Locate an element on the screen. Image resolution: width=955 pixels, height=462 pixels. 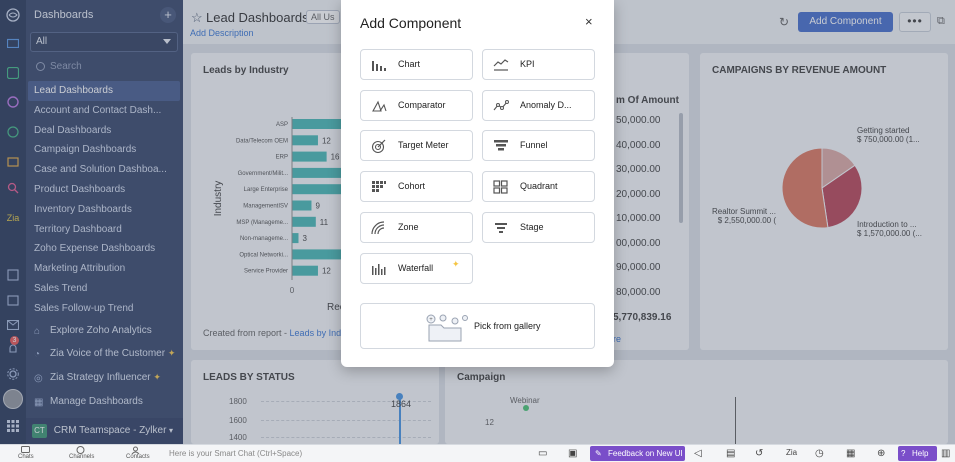
alarm-icon: ◷ is located at coordinates (819, 453).